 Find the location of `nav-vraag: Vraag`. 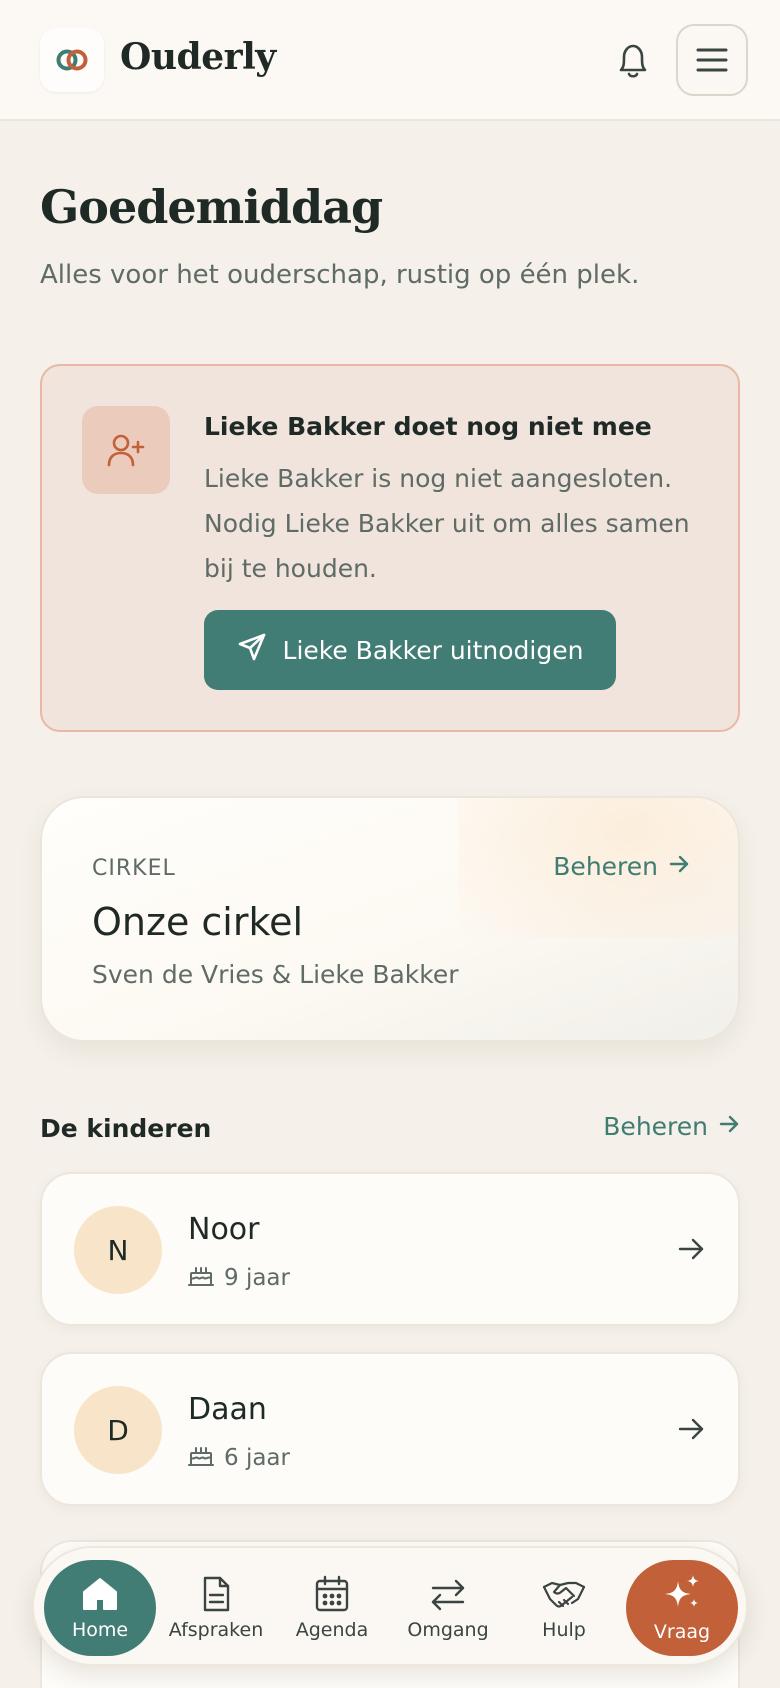

nav-vraag: Vraag is located at coordinates (682, 1608).